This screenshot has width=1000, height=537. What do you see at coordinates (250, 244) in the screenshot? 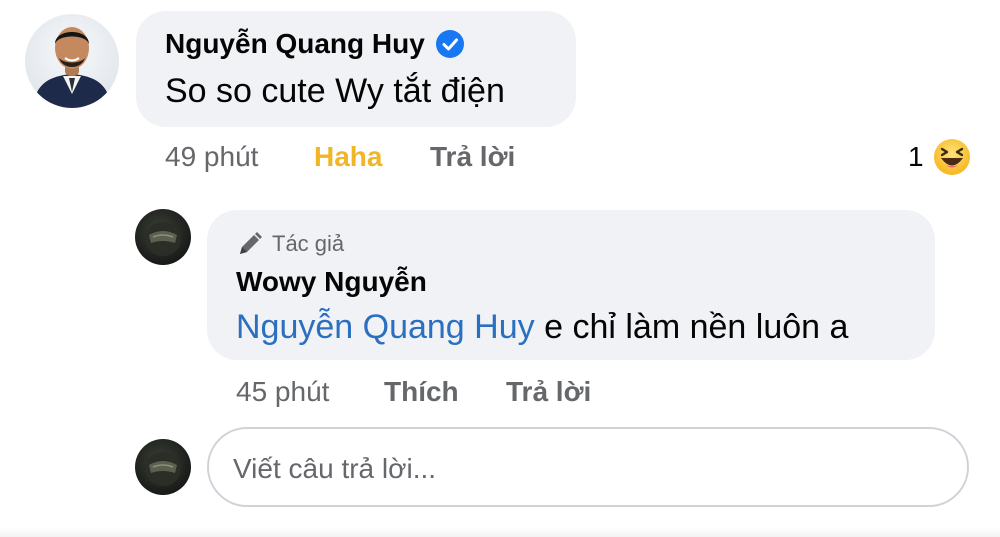
I see `pen-icon` at bounding box center [250, 244].